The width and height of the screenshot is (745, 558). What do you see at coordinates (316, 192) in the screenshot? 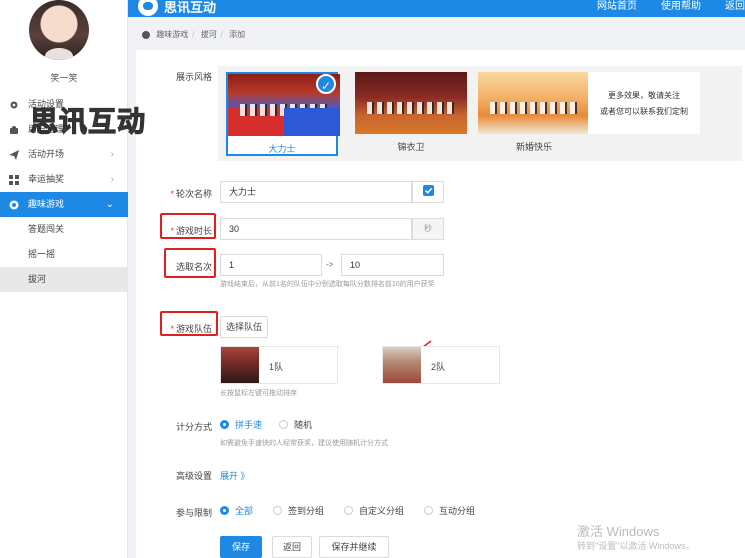
I see `round-name-input: 大力士` at bounding box center [316, 192].